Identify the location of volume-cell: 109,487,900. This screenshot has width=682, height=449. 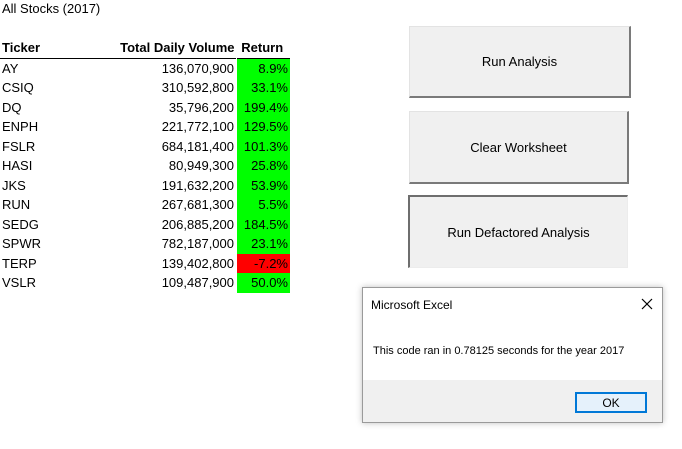
(151, 283).